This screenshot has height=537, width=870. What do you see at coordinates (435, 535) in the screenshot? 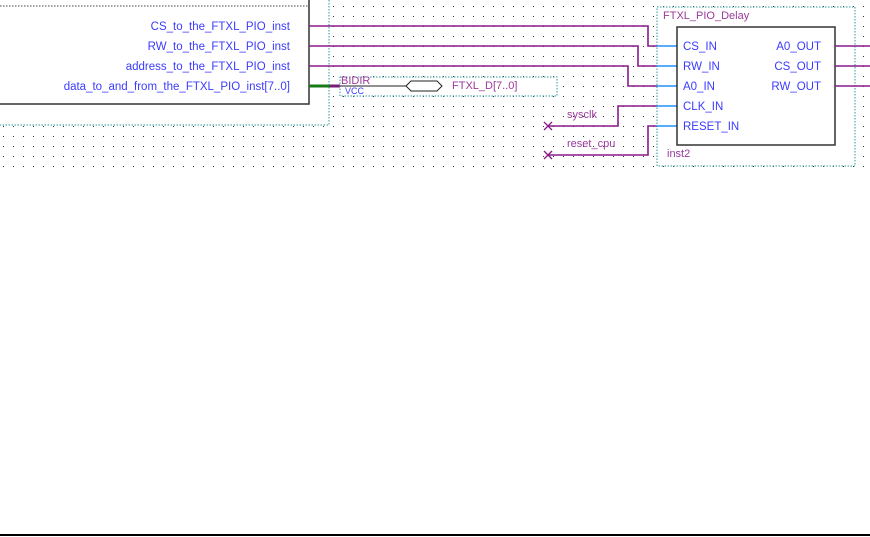
I see `bottom-divider` at bounding box center [435, 535].